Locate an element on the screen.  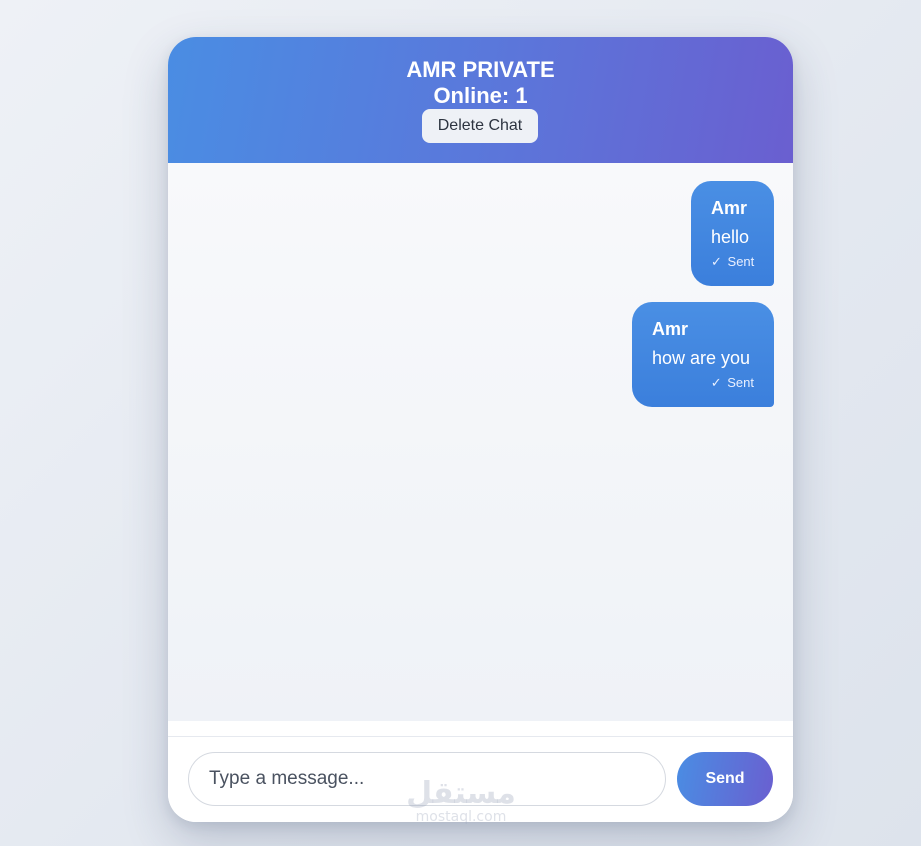
message-bubble: Amr how are you ✓ Sent is located at coordinates (703, 354).